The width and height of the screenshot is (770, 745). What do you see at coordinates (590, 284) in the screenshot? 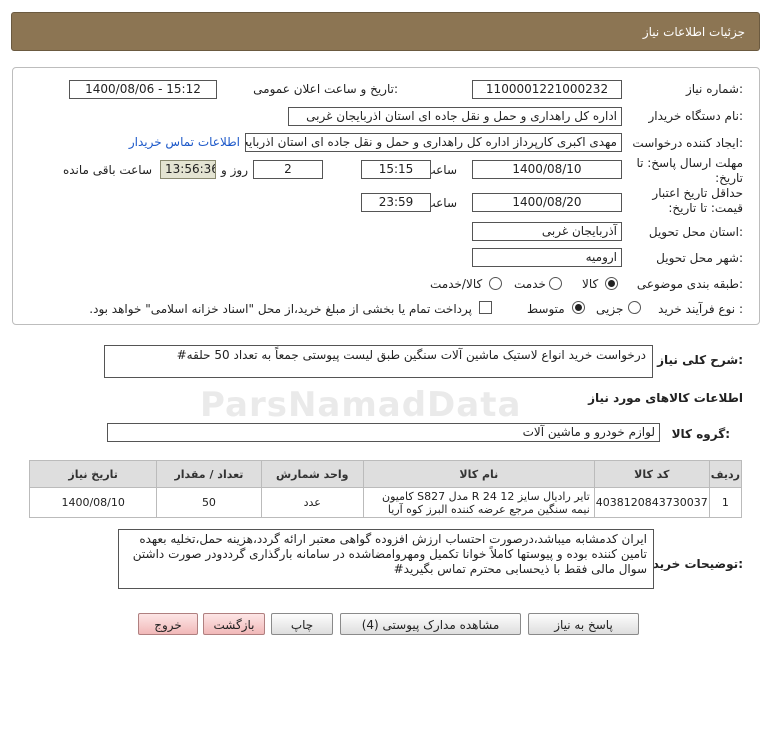
I see `category-goods-label: کالا` at bounding box center [590, 284].